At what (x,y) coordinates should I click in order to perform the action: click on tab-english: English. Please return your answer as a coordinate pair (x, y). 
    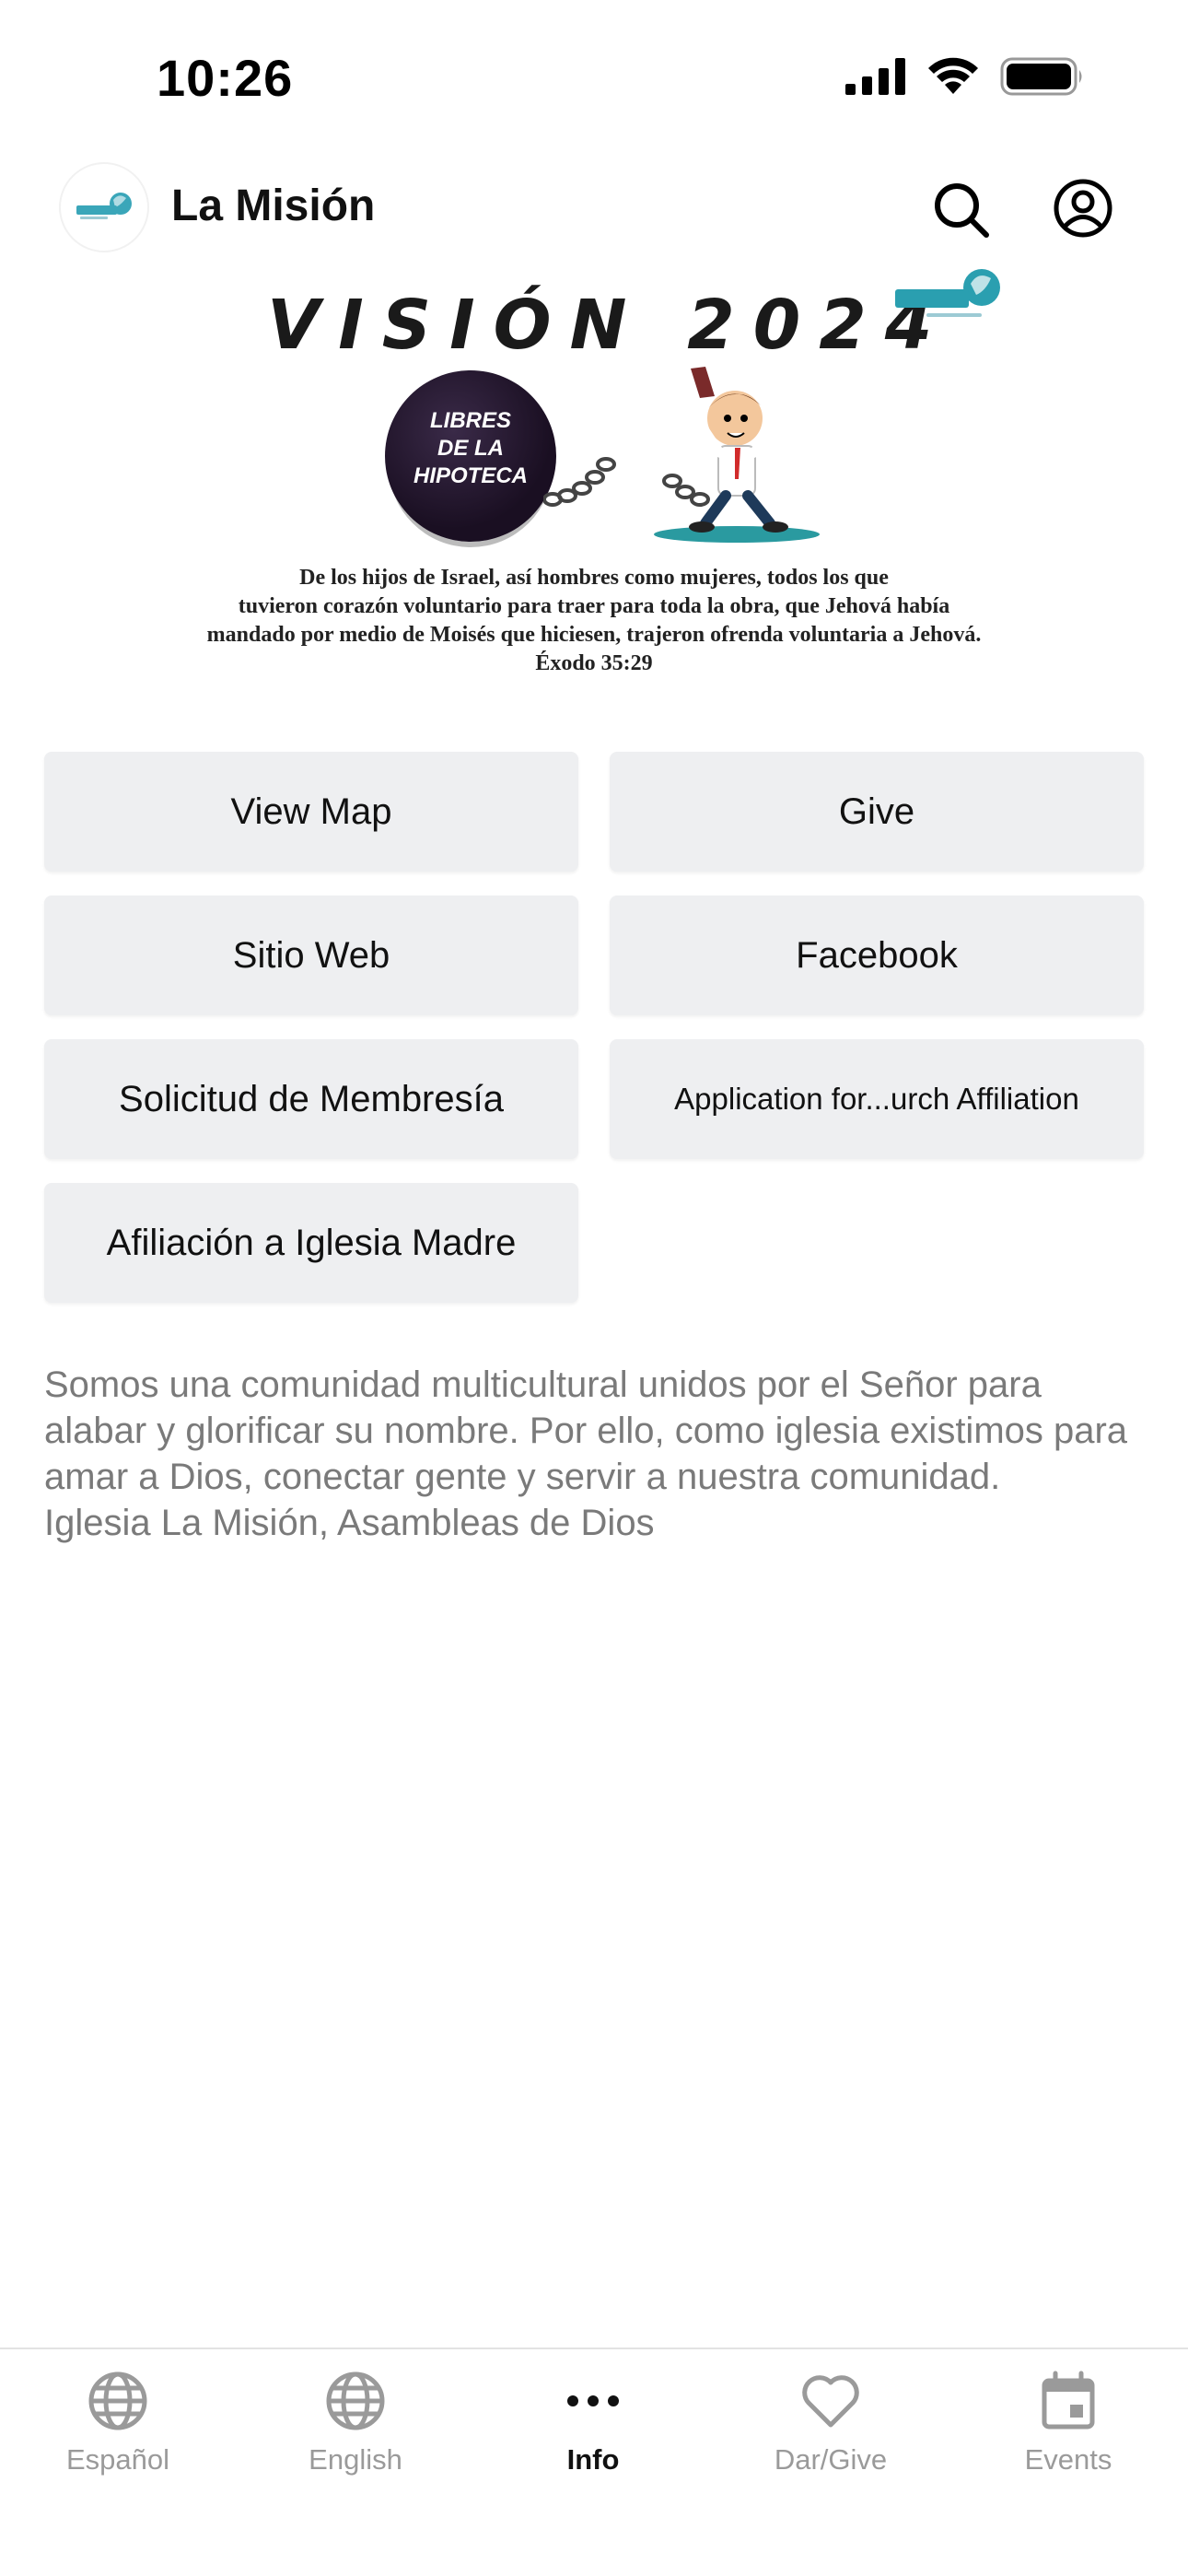
    Looking at the image, I should click on (355, 2432).